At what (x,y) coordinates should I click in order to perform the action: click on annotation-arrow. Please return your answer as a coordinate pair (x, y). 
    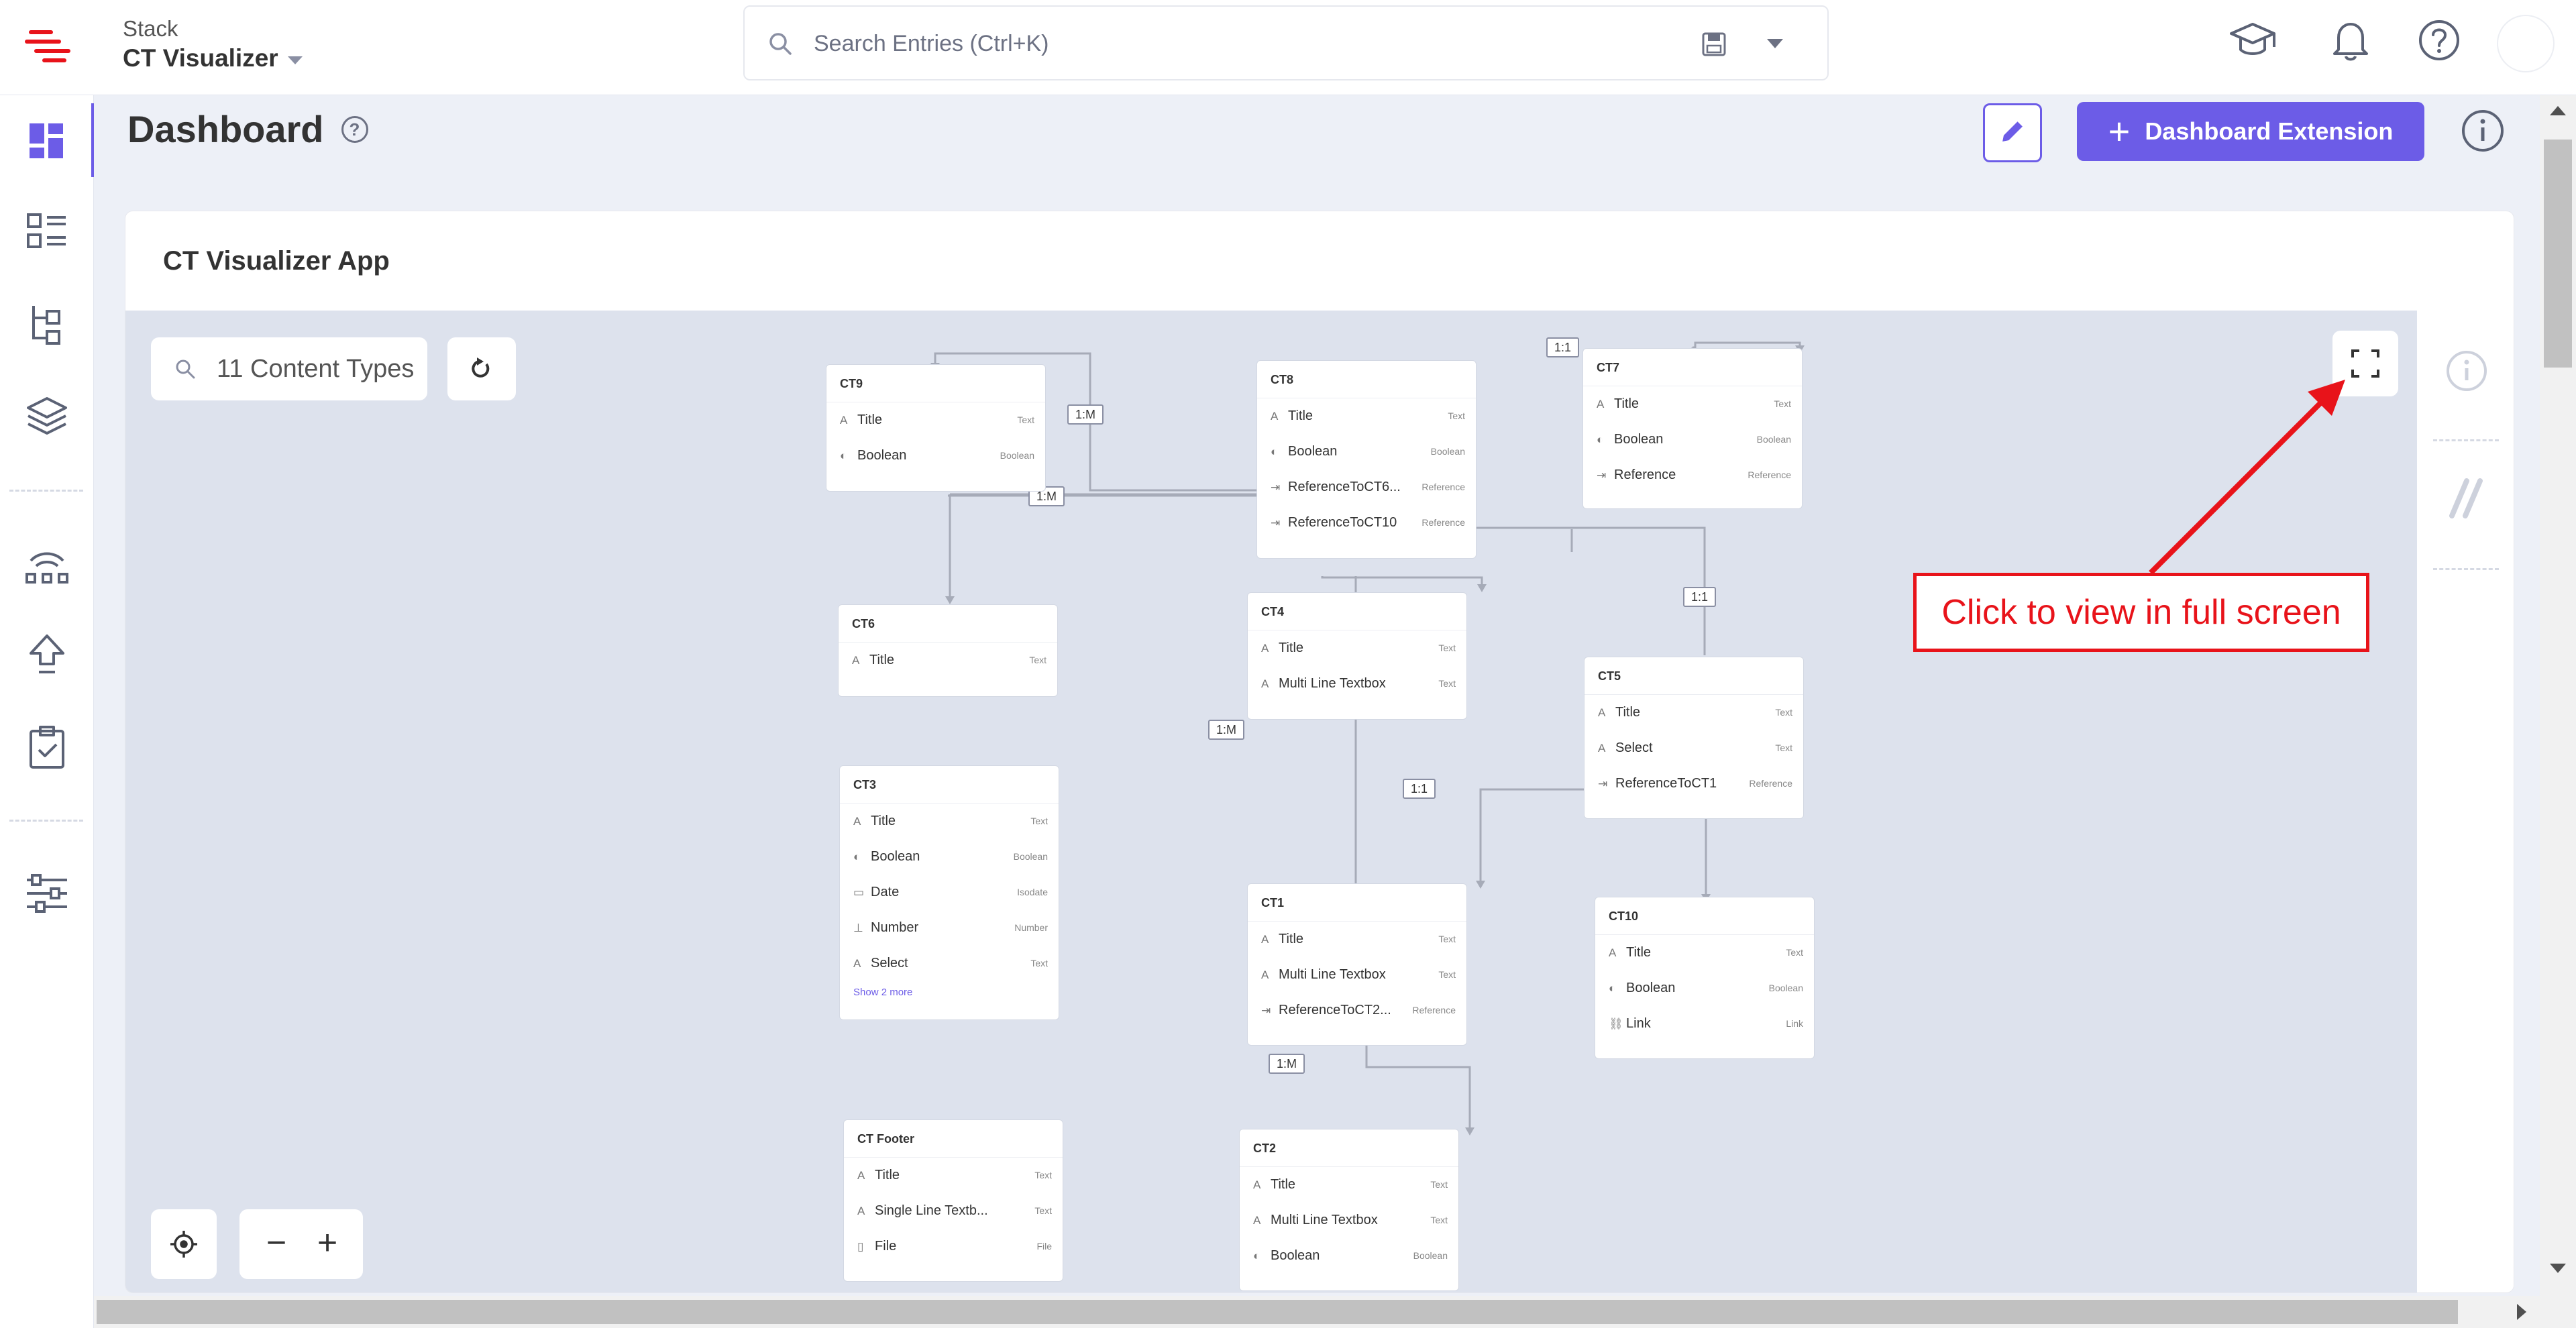
    Looking at the image, I should click on (2247, 477).